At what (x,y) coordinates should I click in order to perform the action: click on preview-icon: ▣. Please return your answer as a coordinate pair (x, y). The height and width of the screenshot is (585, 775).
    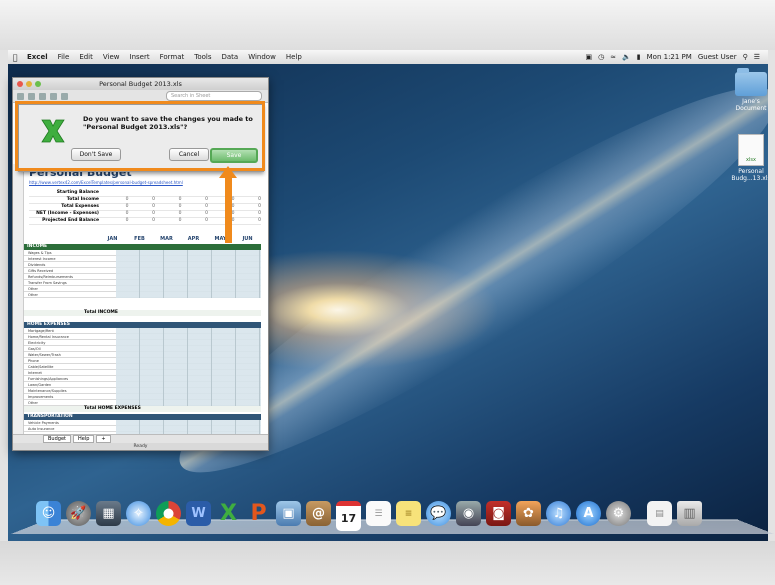
    Looking at the image, I should click on (288, 513).